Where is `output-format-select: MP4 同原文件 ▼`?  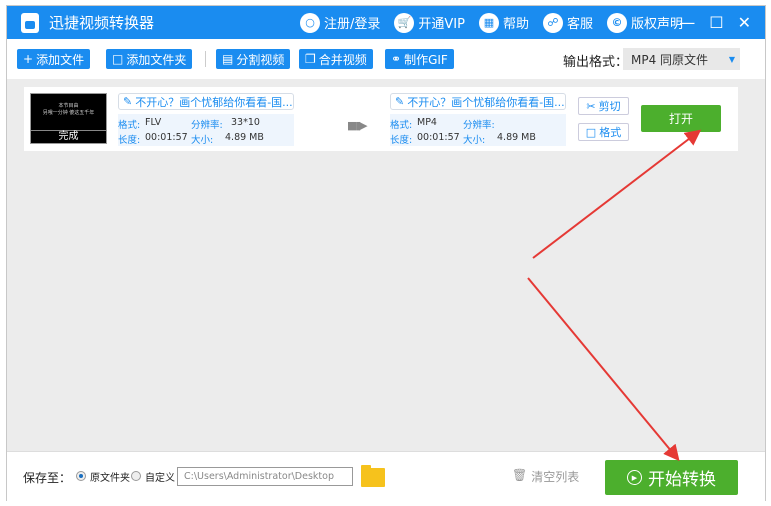 output-format-select: MP4 同原文件 ▼ is located at coordinates (681, 59).